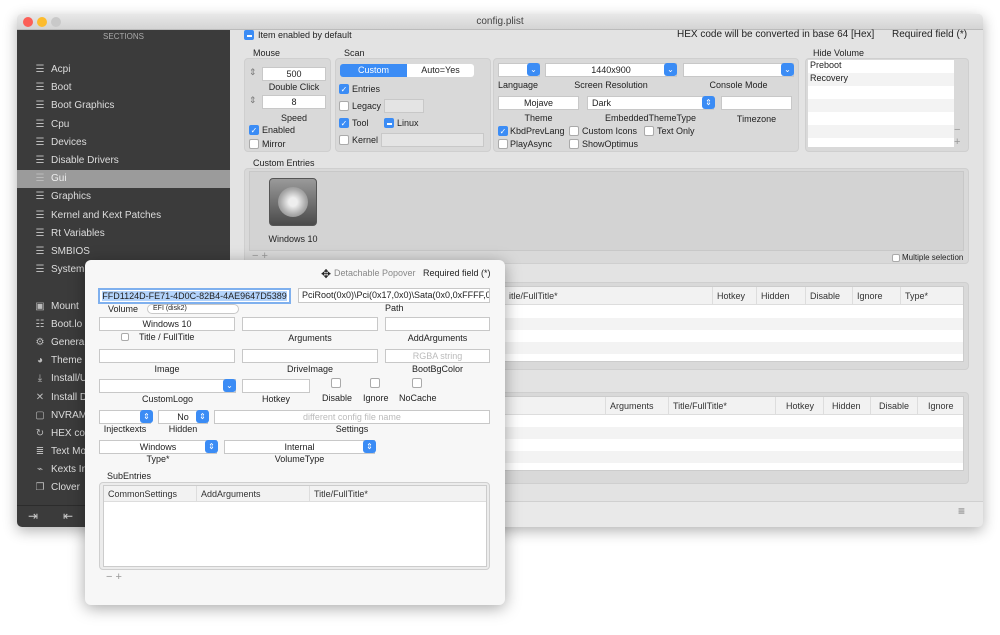 This screenshot has height=635, width=1000. Describe the element at coordinates (309, 369) in the screenshot. I see `driveimage-label: DriveImage` at that location.